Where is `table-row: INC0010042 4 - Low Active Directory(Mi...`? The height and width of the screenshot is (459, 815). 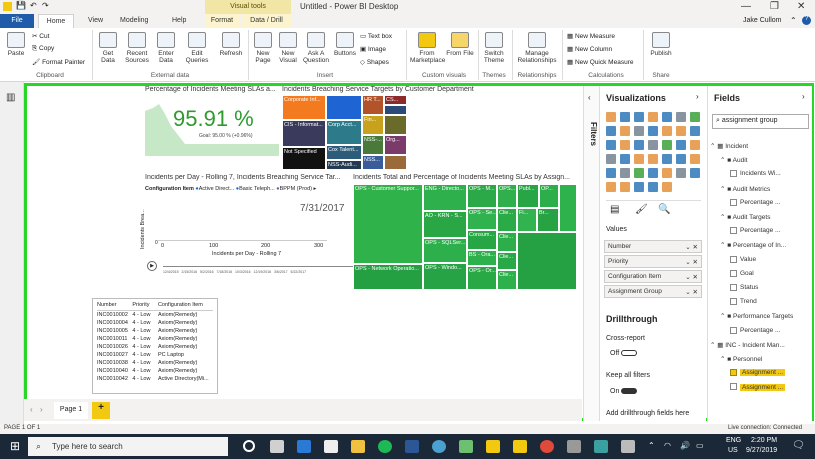
table-row: INC0010042 4 - Low Active Directory(Mi... is located at coordinates (155, 379).